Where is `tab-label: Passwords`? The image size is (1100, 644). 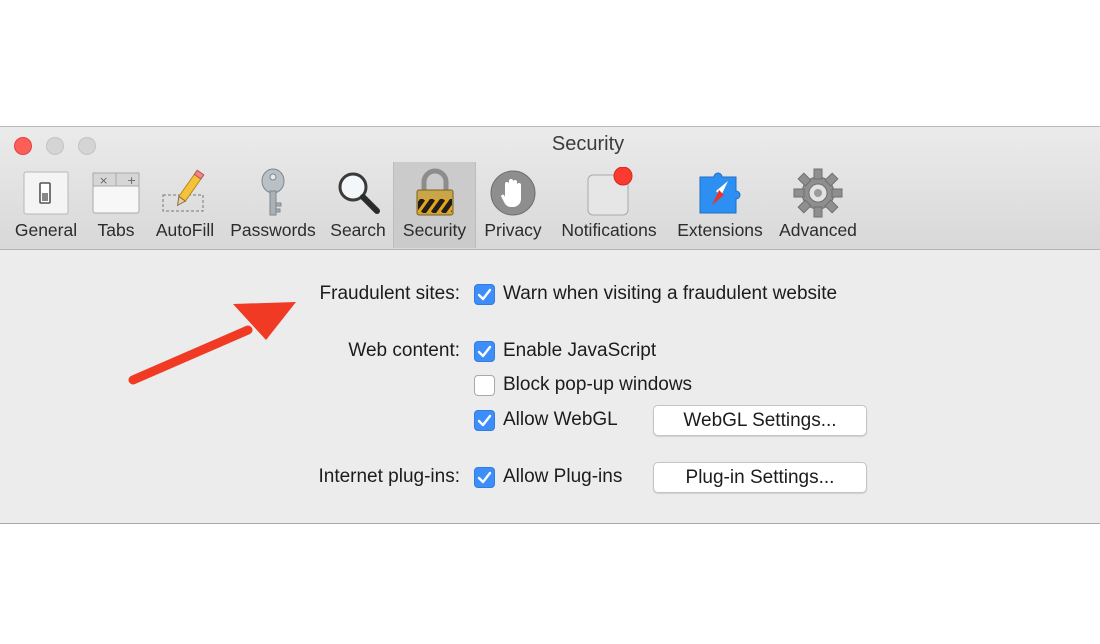
tab-label: Passwords is located at coordinates (273, 230).